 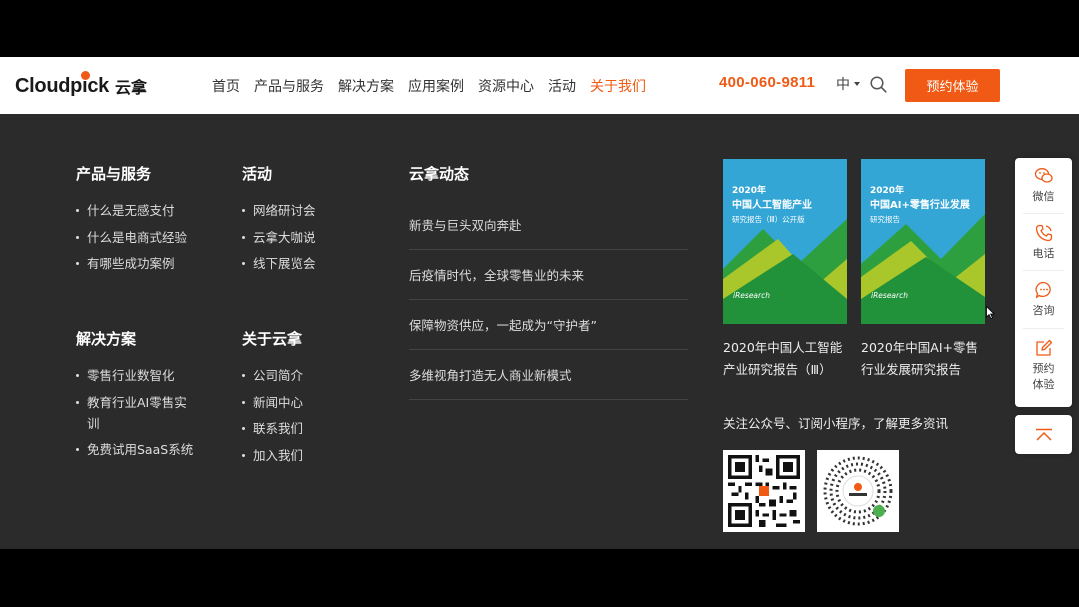 What do you see at coordinates (836, 423) in the screenshot?
I see `follow-prompt: 关注公众号、订阅小程序，了解更多资讯` at bounding box center [836, 423].